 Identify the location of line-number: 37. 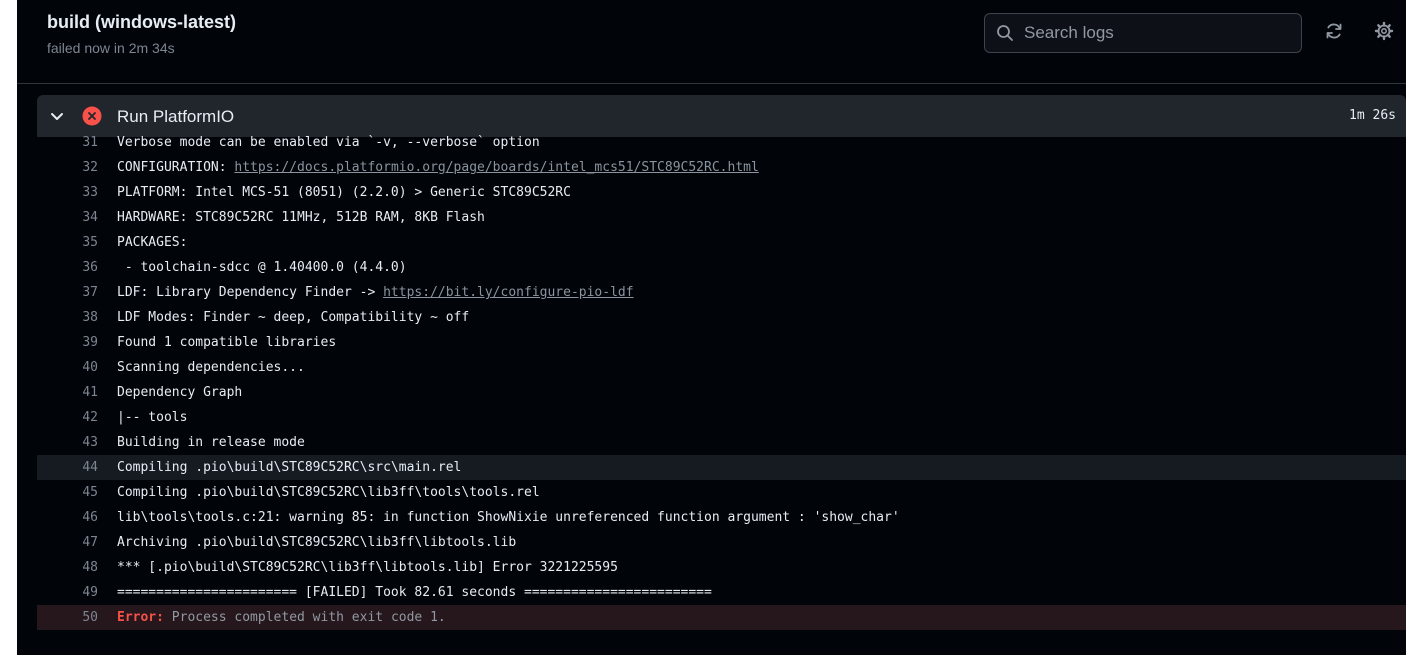
(67, 292).